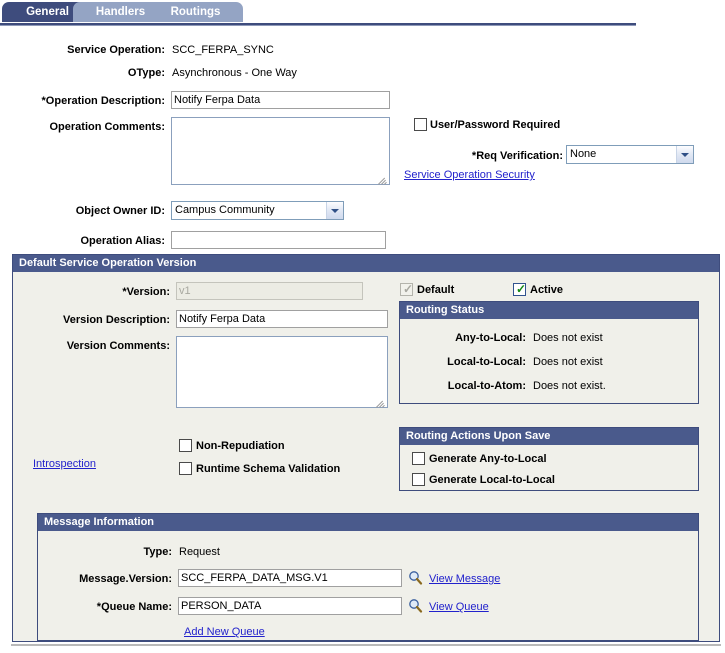 The height and width of the screenshot is (653, 725). I want to click on local-to-local-value: Does not exist, so click(568, 362).